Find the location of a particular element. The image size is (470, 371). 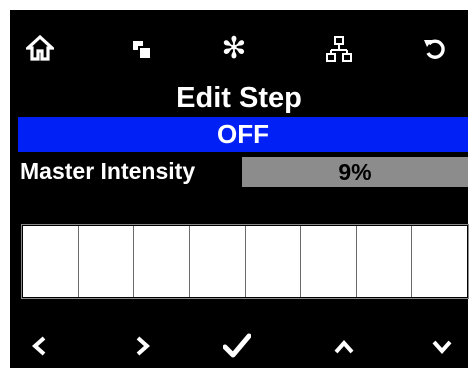

status-bar: OFF is located at coordinates (243, 134).